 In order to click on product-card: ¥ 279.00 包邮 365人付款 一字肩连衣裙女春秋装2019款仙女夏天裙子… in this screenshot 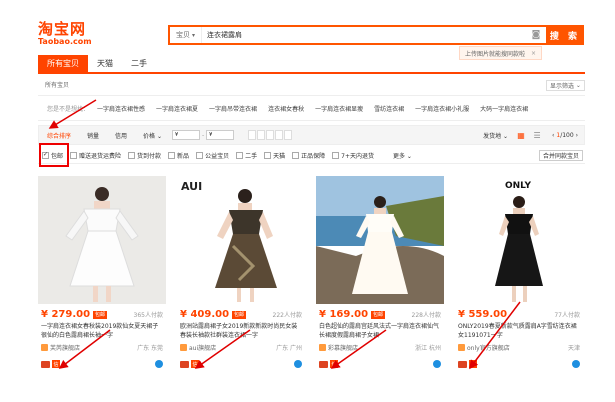, I will do `click(102, 276)`.